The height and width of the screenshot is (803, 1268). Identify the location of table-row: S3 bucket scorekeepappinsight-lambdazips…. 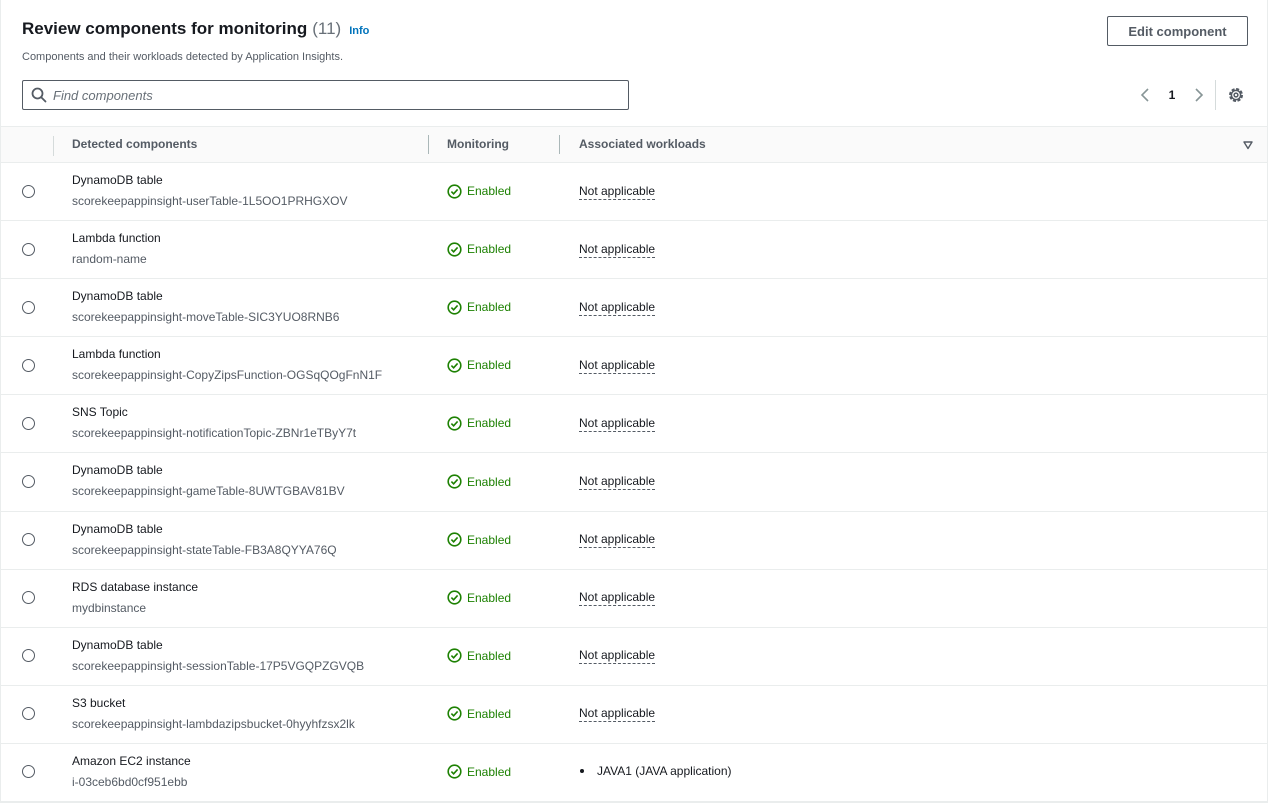
(634, 715).